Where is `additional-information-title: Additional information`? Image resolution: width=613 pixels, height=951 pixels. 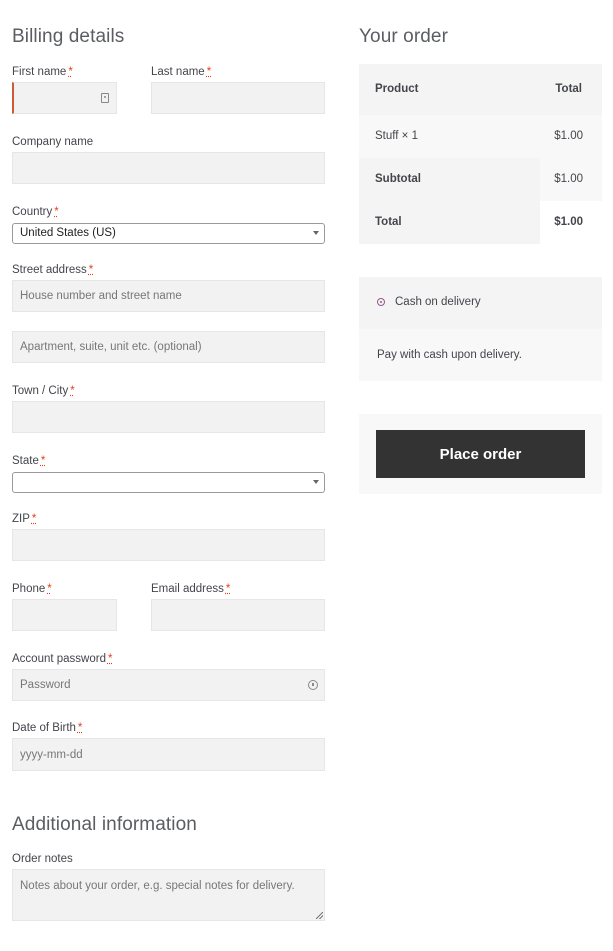 additional-information-title: Additional information is located at coordinates (104, 824).